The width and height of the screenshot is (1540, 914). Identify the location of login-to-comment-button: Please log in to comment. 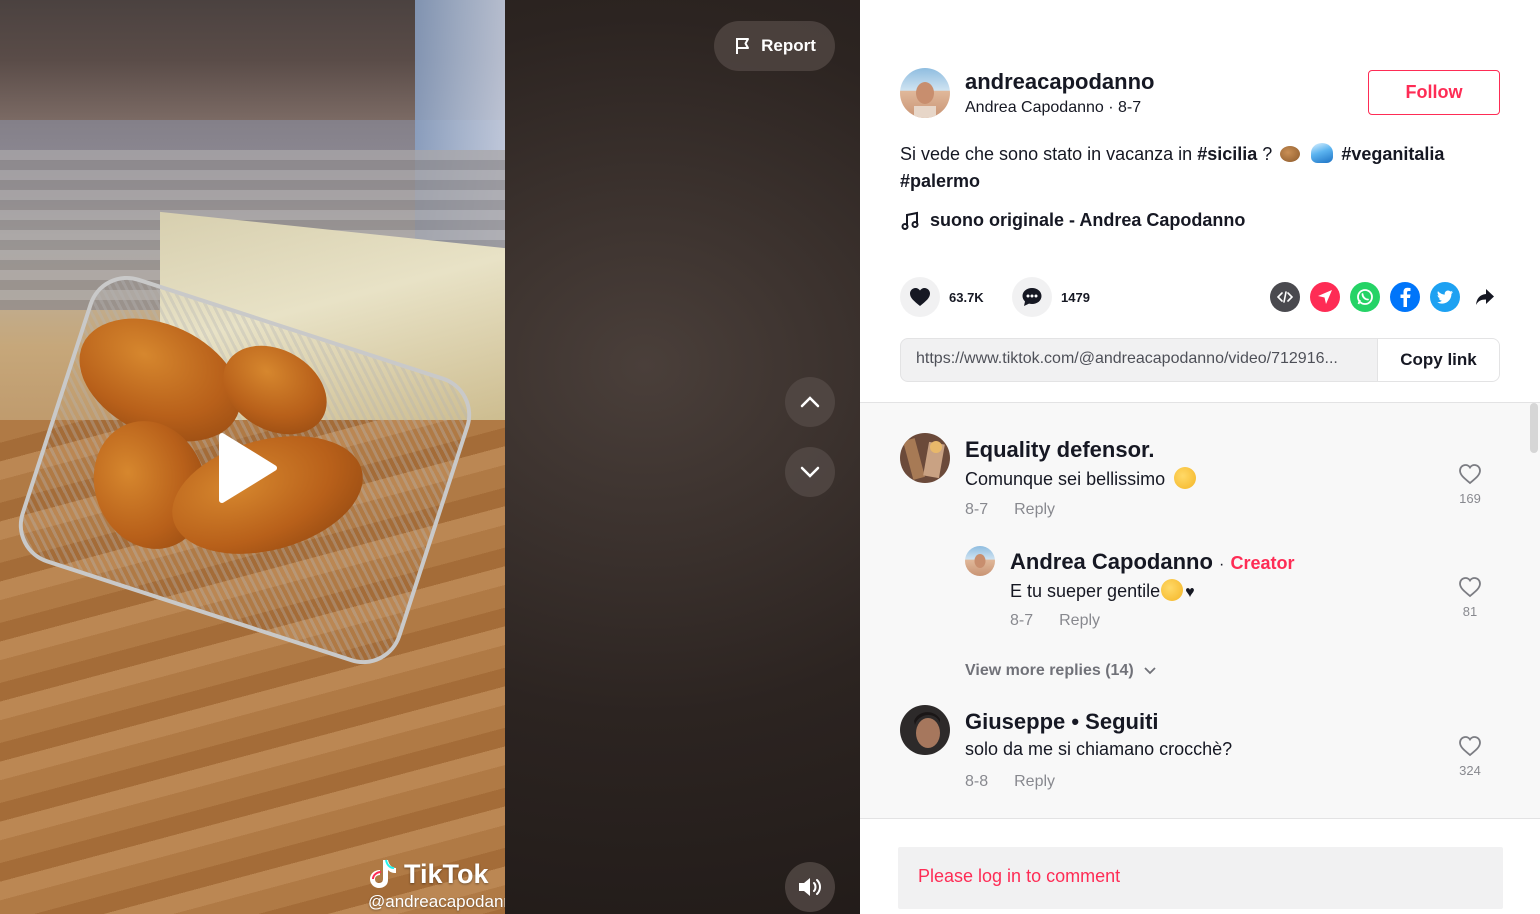
(1200, 878).